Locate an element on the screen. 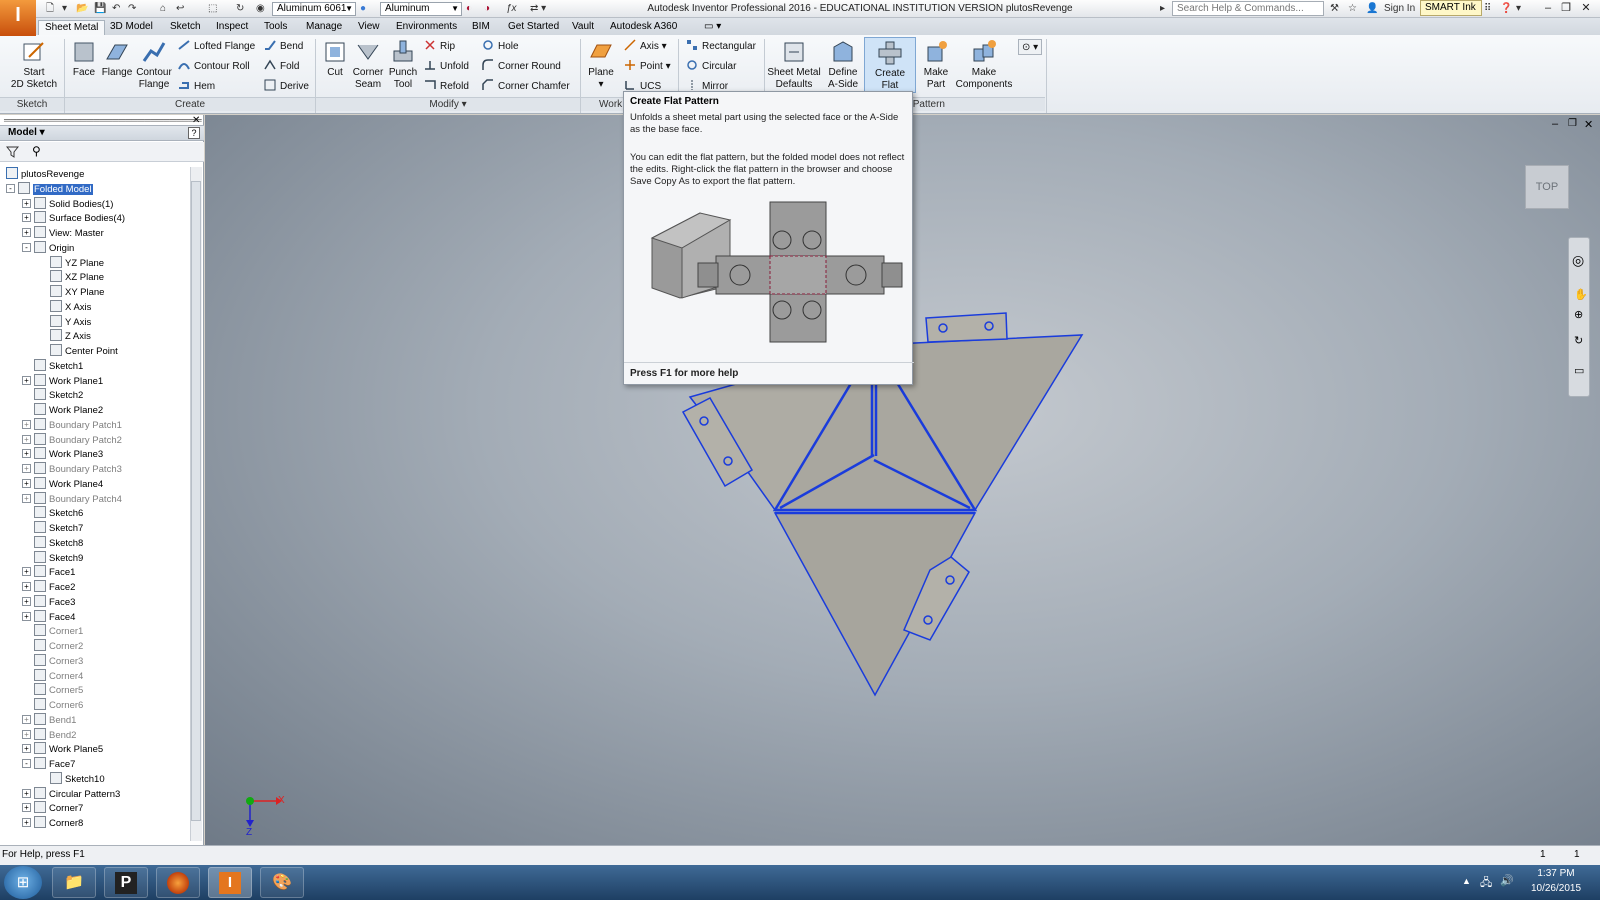 The width and height of the screenshot is (1600, 900). status-help-text: For Help, press F1 is located at coordinates (43, 854).